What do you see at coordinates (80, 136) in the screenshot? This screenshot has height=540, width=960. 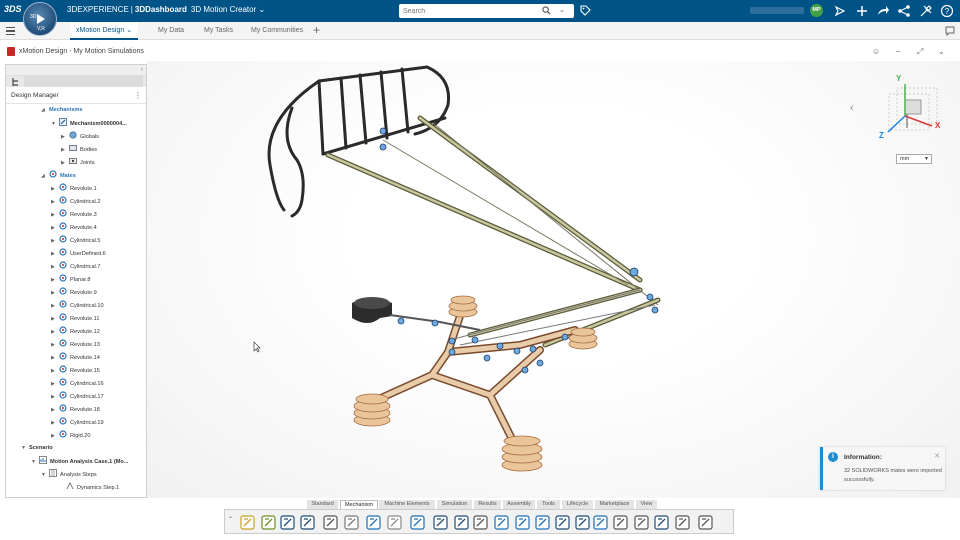 I see `tree-item: ▶ Globals` at bounding box center [80, 136].